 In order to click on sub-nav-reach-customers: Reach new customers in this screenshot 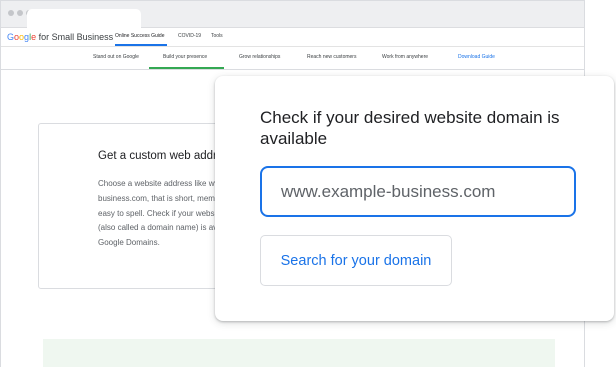, I will do `click(331, 57)`.